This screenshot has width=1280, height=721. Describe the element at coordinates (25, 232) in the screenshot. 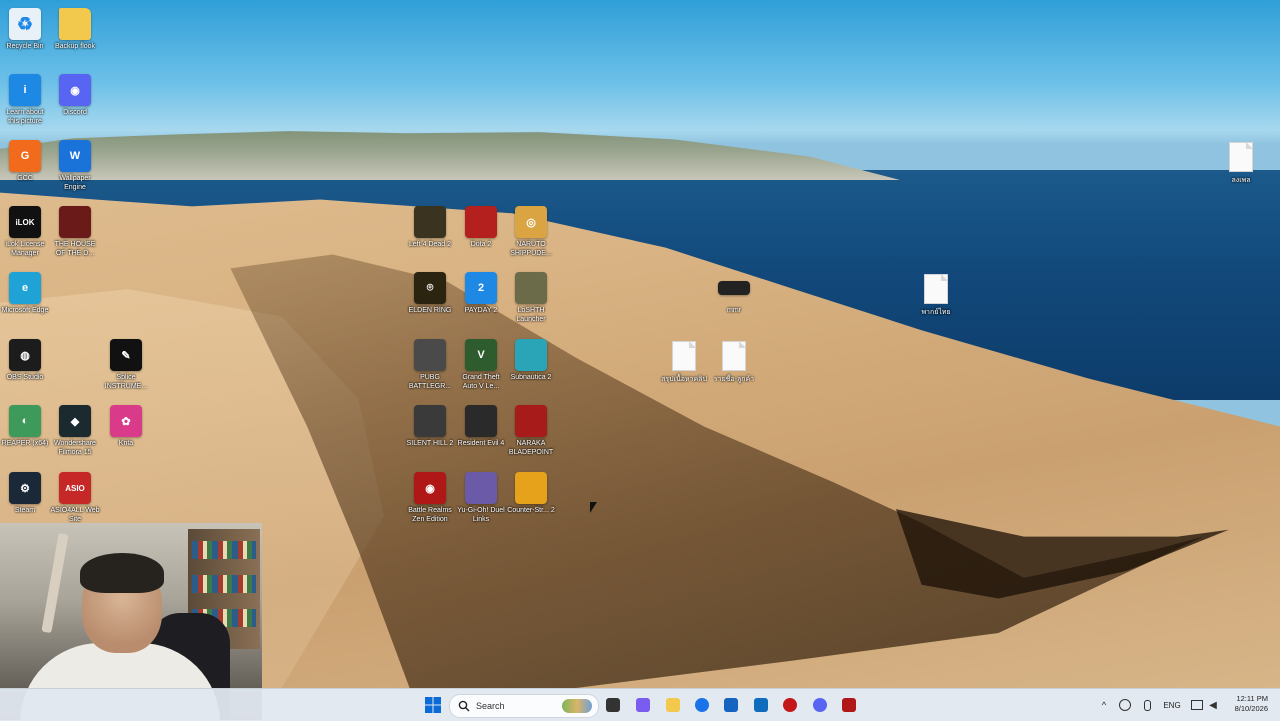

I see `desktop-icon: iLOK iLok License Manager` at that location.